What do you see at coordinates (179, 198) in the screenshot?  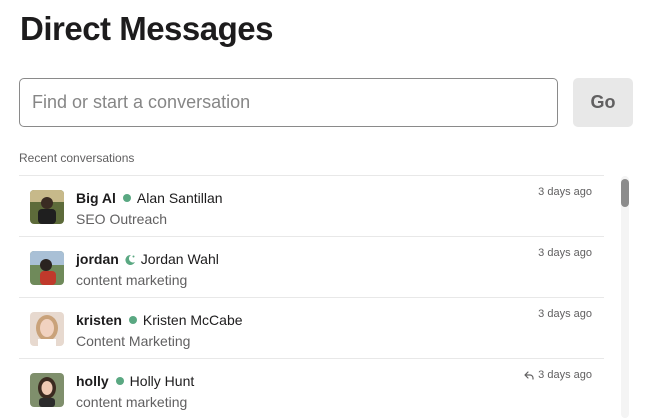 I see `user-full-name: Alan Santillan` at bounding box center [179, 198].